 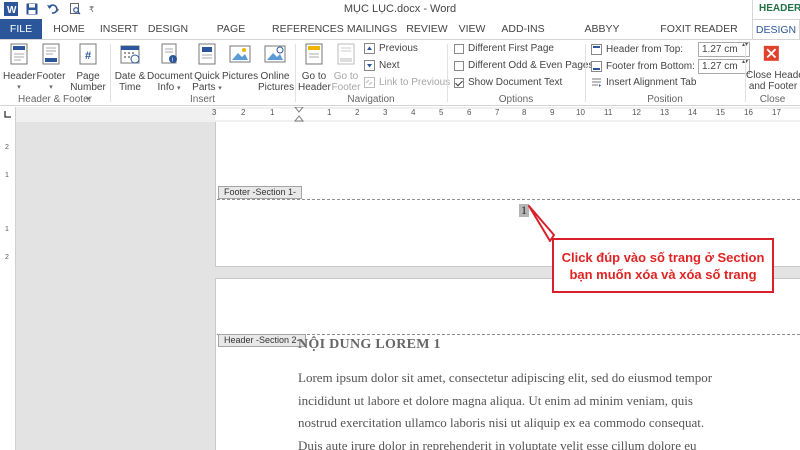 What do you see at coordinates (472, 29) in the screenshot?
I see `tab-view: VIEW` at bounding box center [472, 29].